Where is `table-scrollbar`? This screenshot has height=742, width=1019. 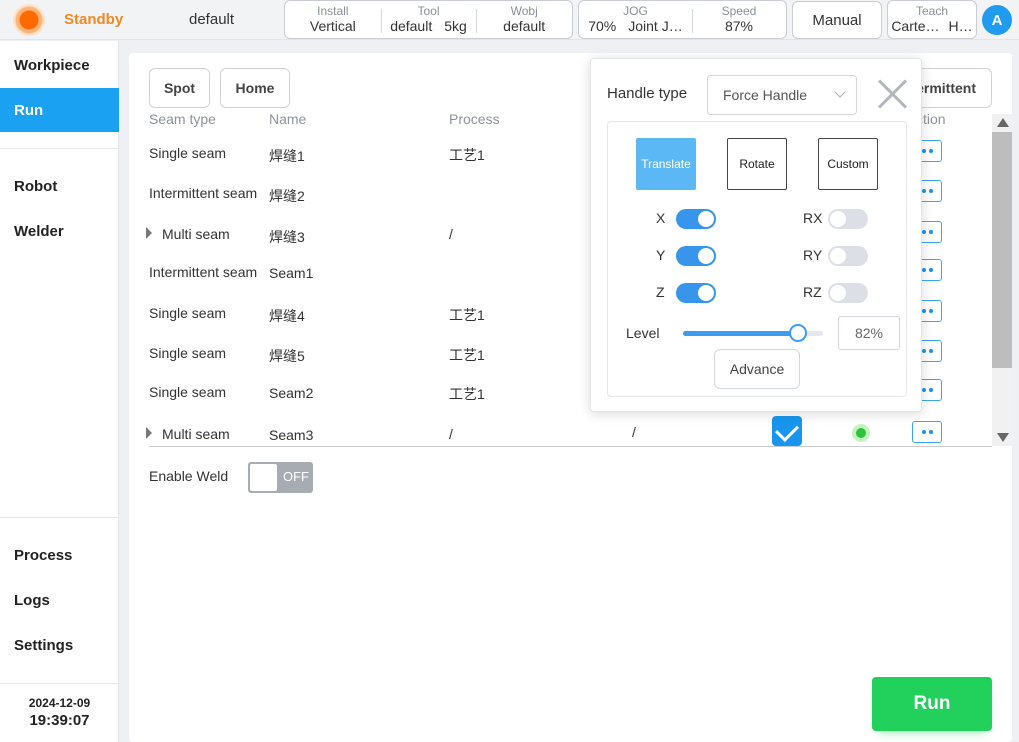 table-scrollbar is located at coordinates (1002, 280).